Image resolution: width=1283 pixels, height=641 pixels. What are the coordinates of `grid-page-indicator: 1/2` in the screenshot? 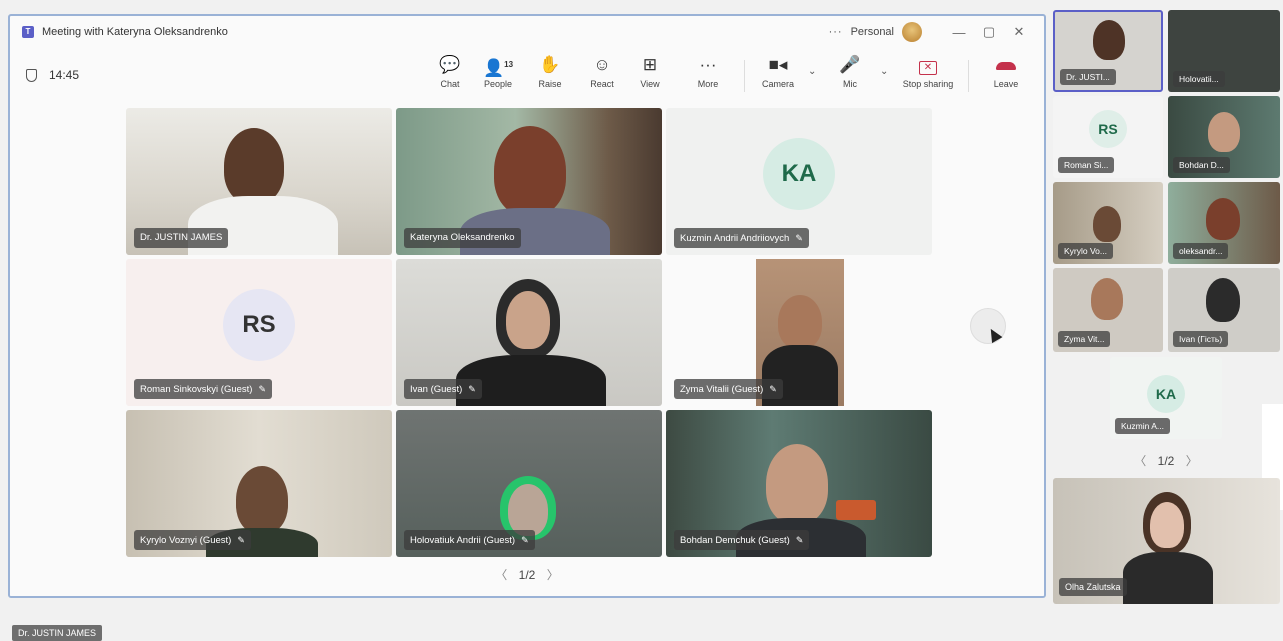 It's located at (527, 575).